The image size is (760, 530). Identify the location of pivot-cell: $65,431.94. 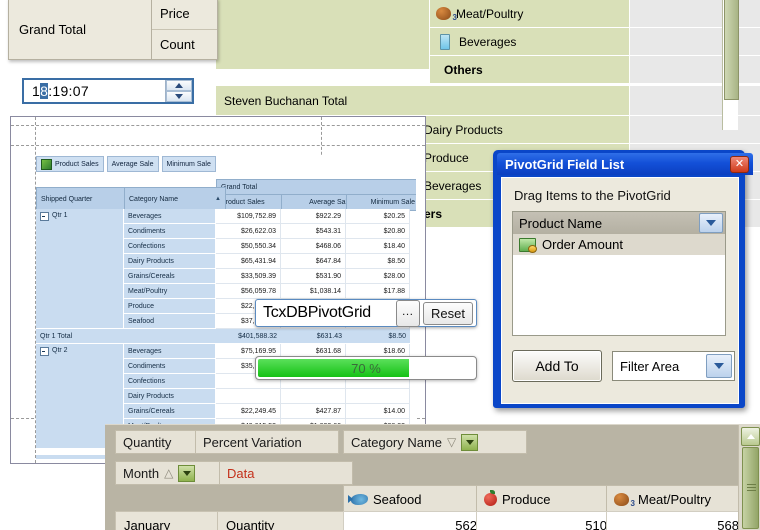
(248, 261).